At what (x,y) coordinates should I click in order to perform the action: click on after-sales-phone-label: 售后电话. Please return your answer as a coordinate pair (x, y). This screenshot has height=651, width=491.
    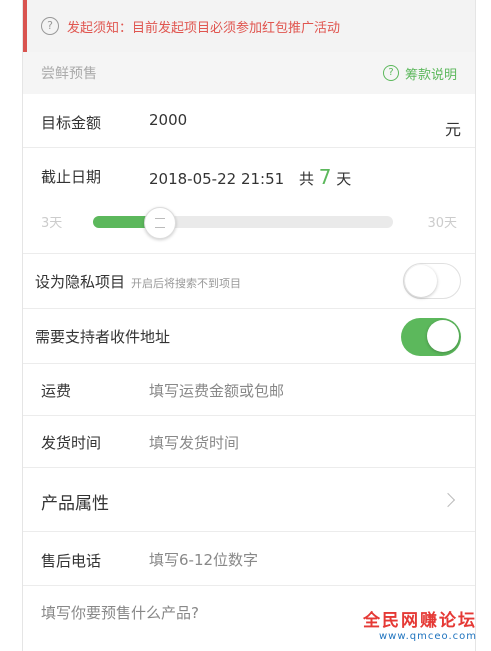
    Looking at the image, I should click on (71, 561).